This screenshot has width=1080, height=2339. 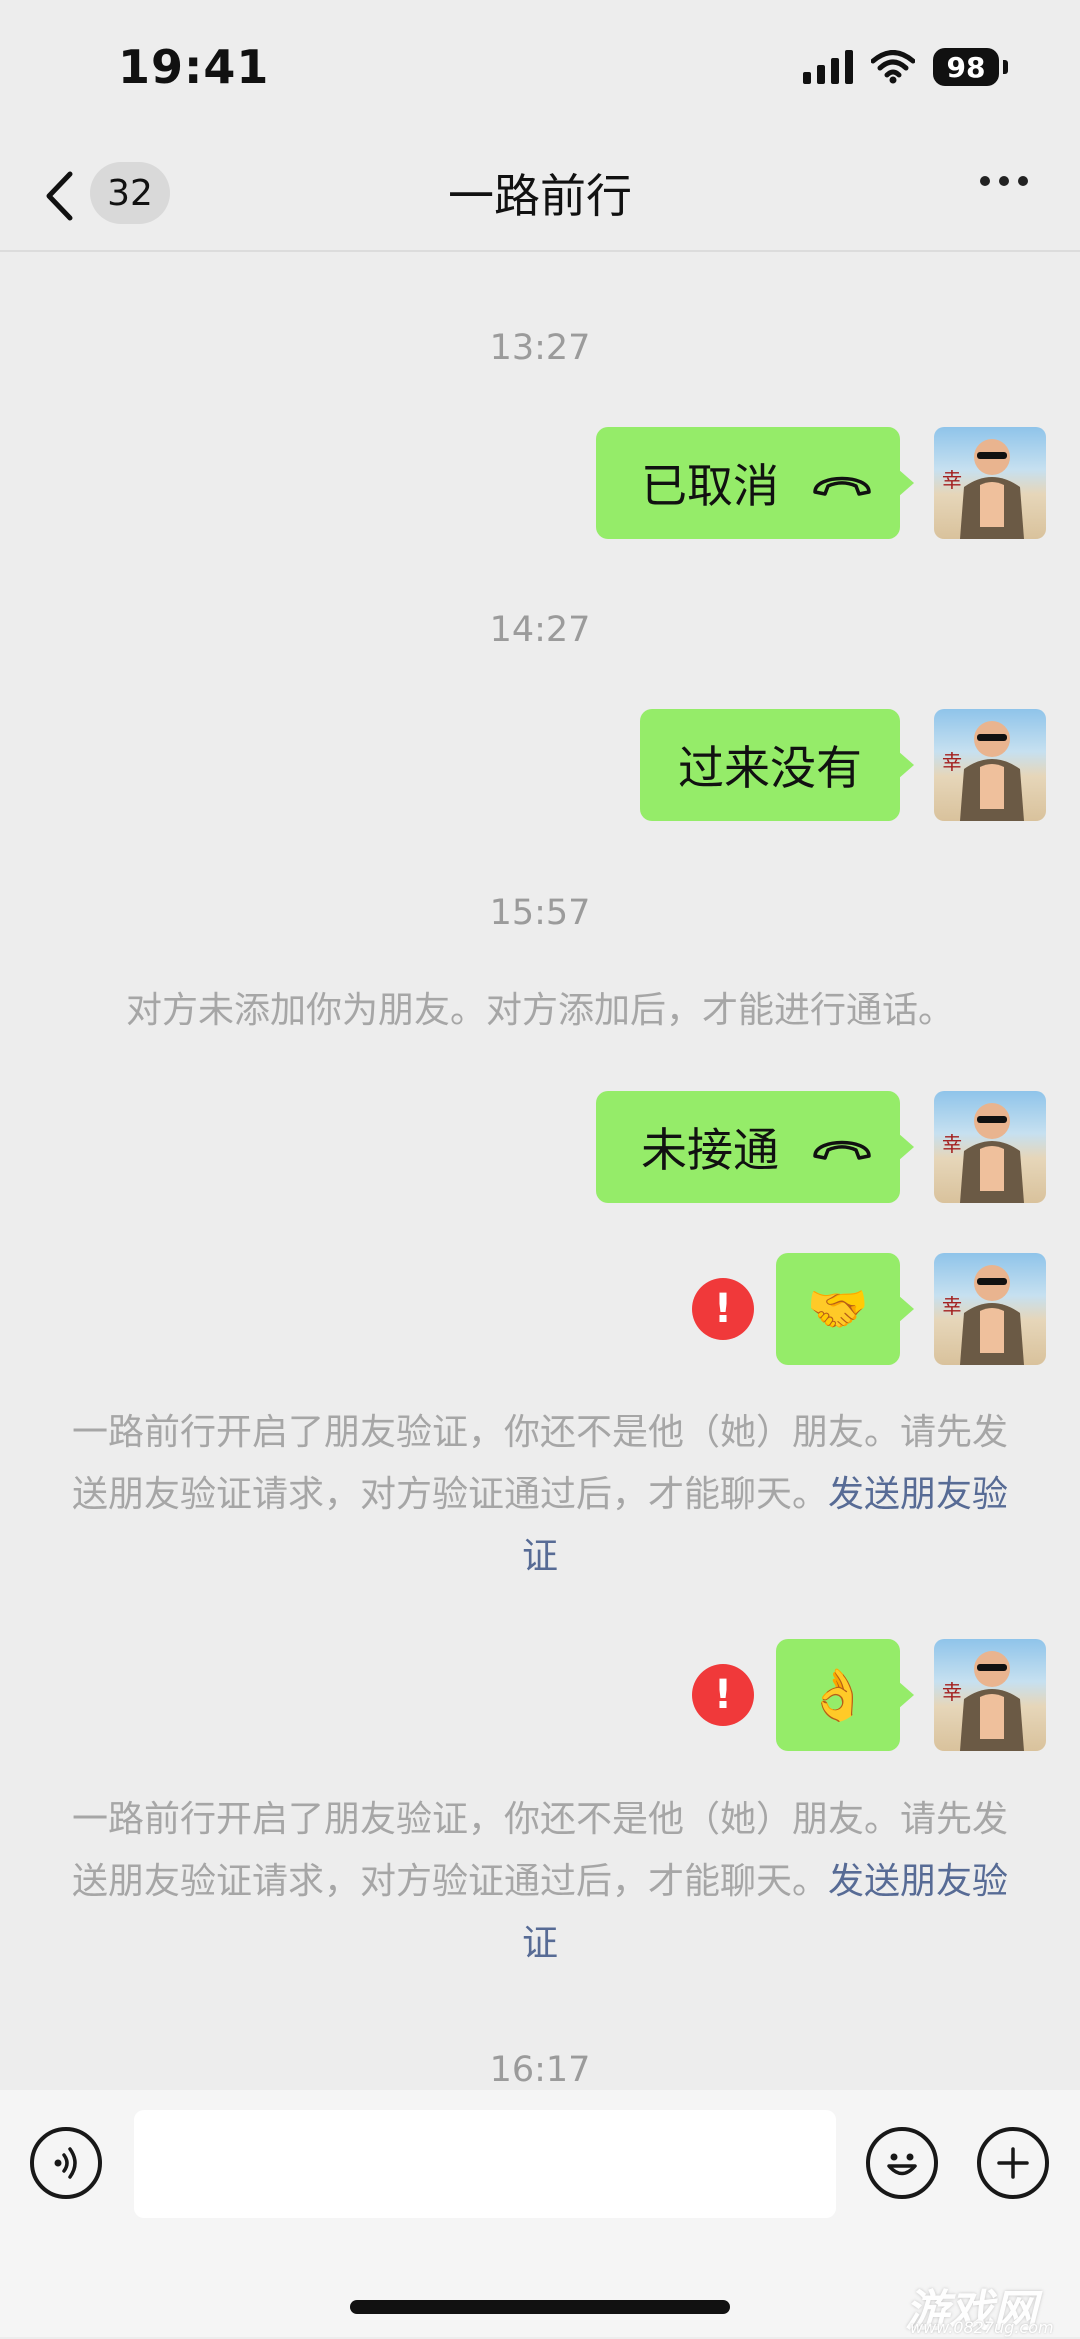 I want to click on emoji-button, so click(x=902, y=2163).